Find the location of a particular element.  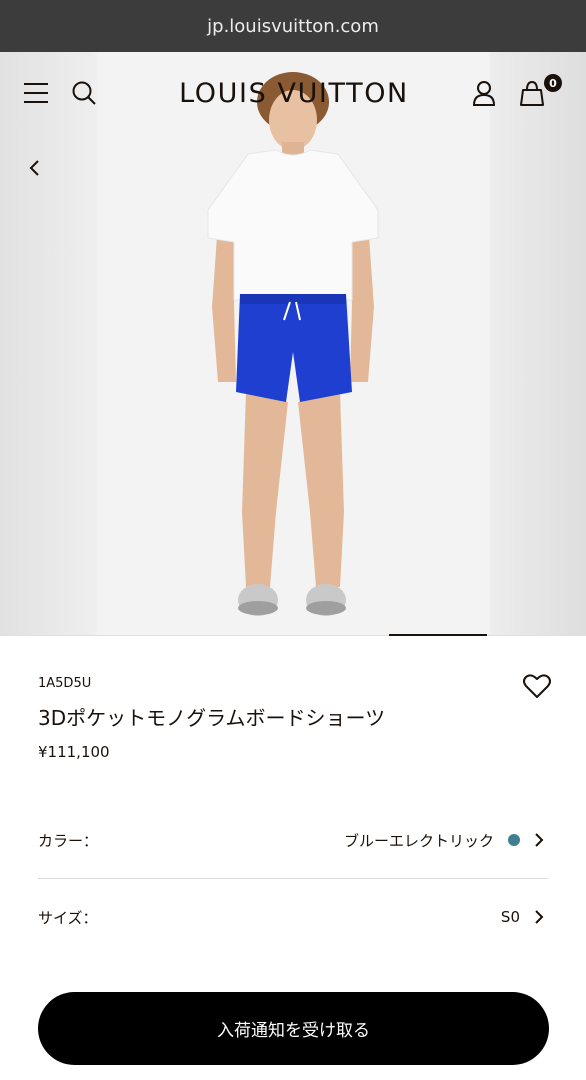

color-label: カラー： is located at coordinates (68, 840).